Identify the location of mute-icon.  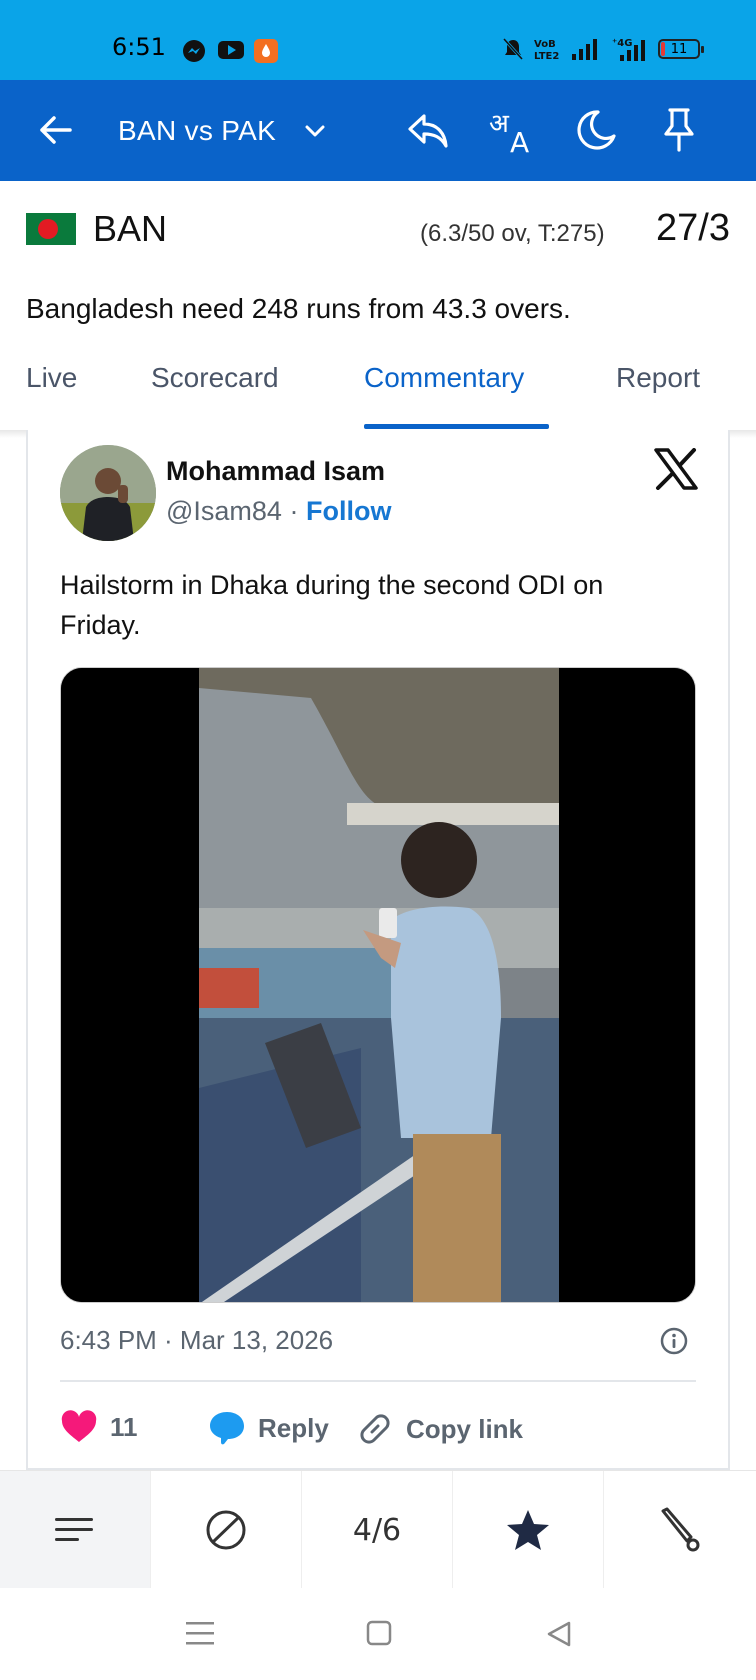
(513, 49).